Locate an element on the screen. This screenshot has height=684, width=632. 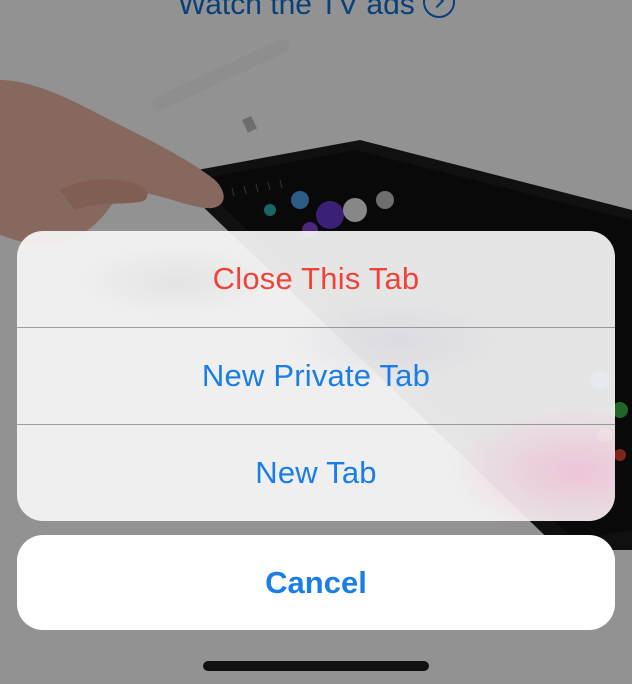
home-indicator is located at coordinates (316, 666).